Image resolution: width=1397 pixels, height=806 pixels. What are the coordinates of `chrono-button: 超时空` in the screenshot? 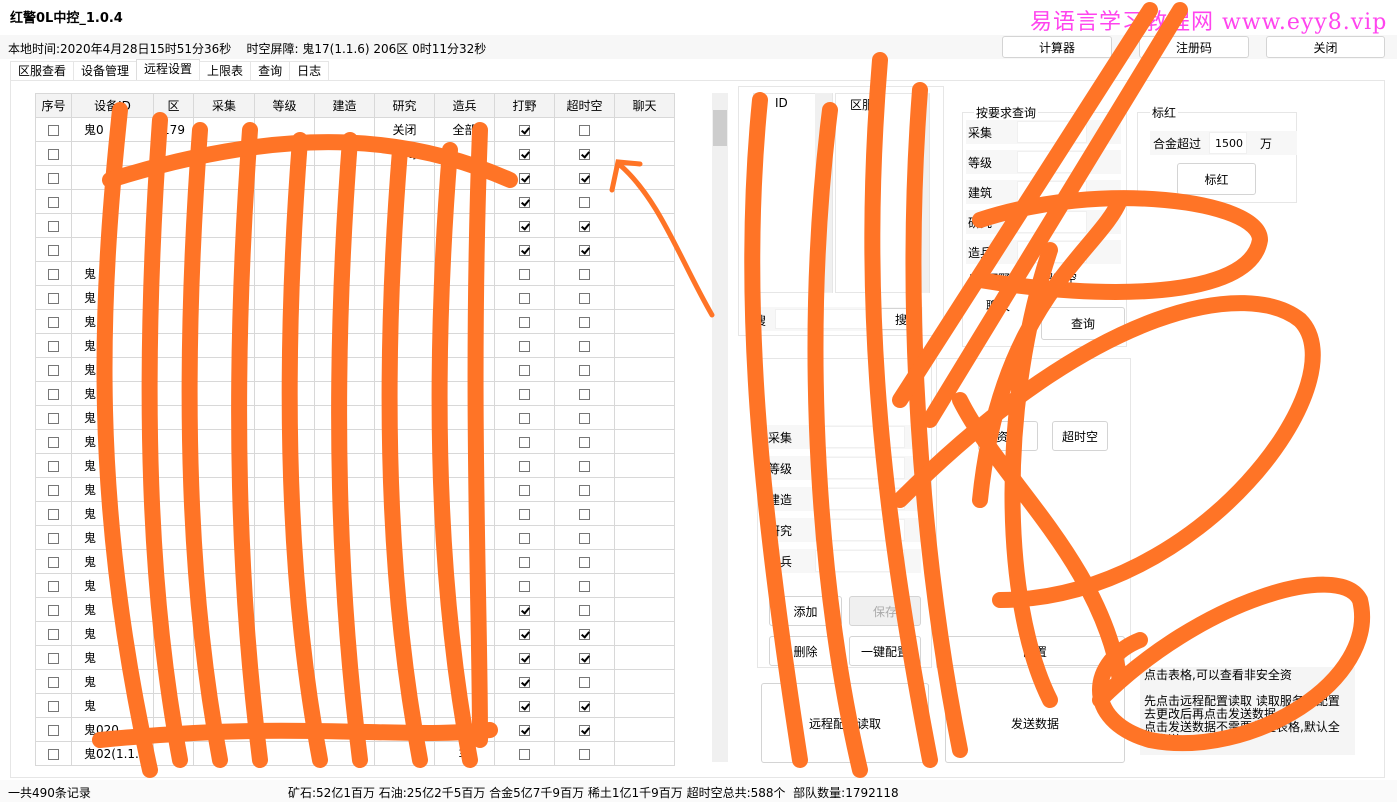 It's located at (1080, 436).